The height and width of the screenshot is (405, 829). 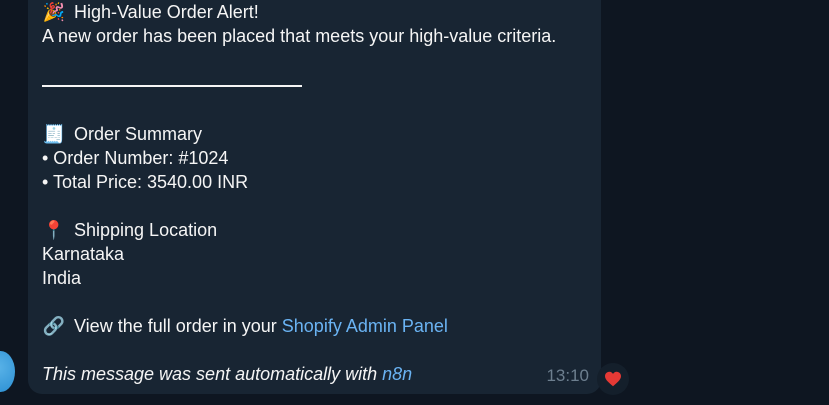 I want to click on total-price: • Total Price: 3540.00 INR, so click(x=145, y=182).